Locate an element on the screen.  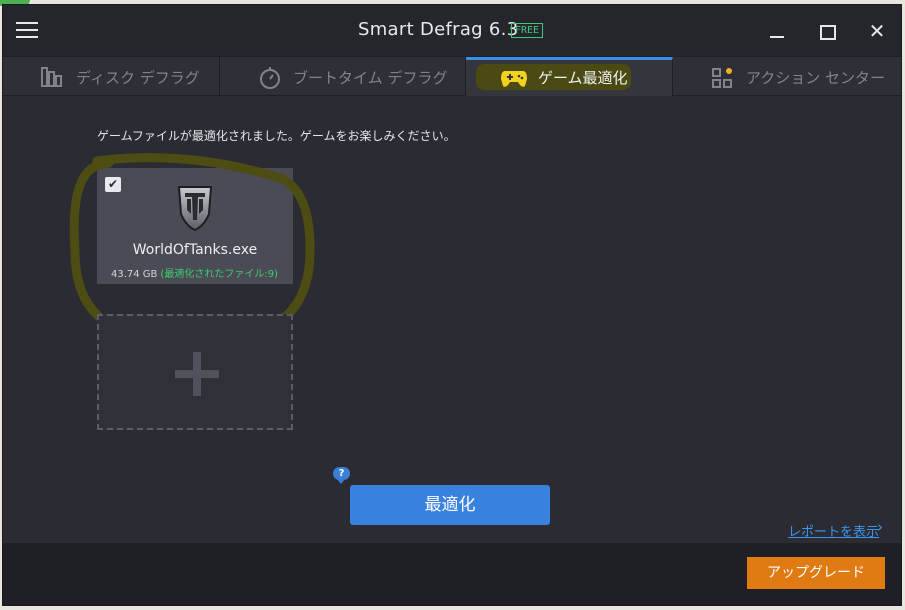
optimized-files-count: (最適化されたファイル:9) is located at coordinates (219, 274).